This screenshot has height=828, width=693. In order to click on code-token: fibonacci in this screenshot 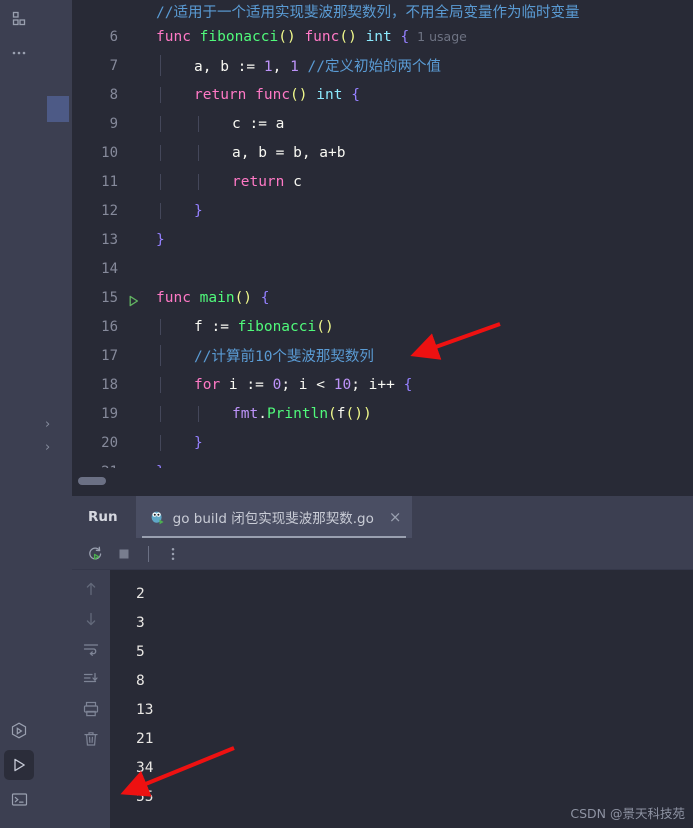, I will do `click(277, 326)`.